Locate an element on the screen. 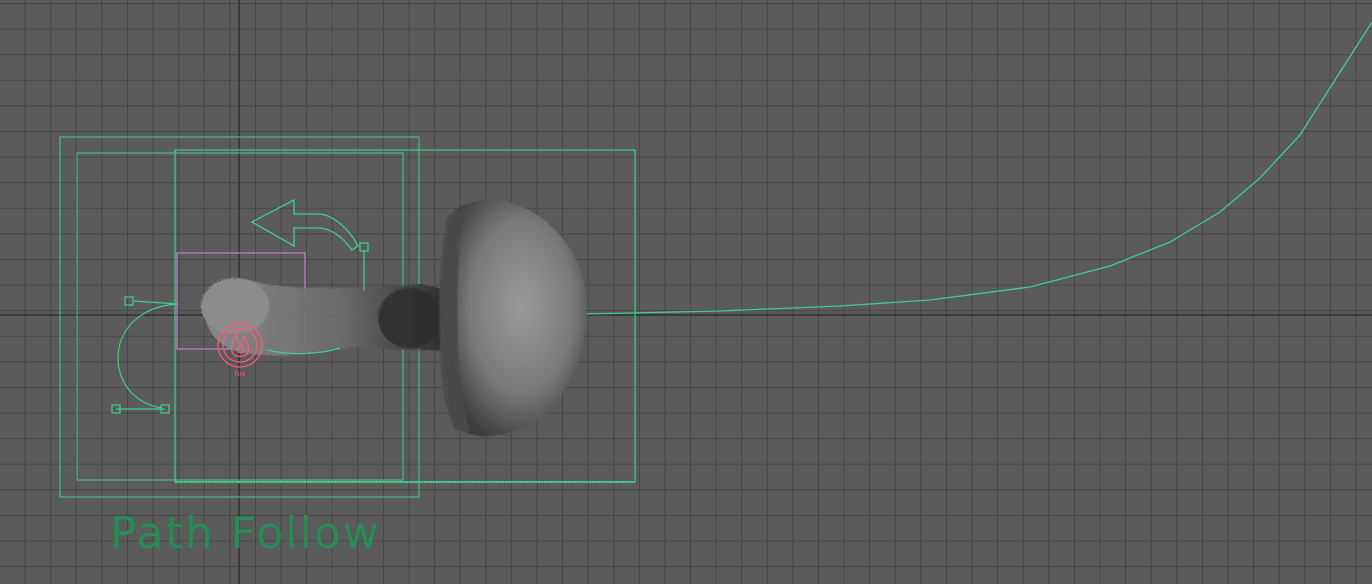 This screenshot has width=1372, height=584. fire-emitter-label: Fire is located at coordinates (240, 374).